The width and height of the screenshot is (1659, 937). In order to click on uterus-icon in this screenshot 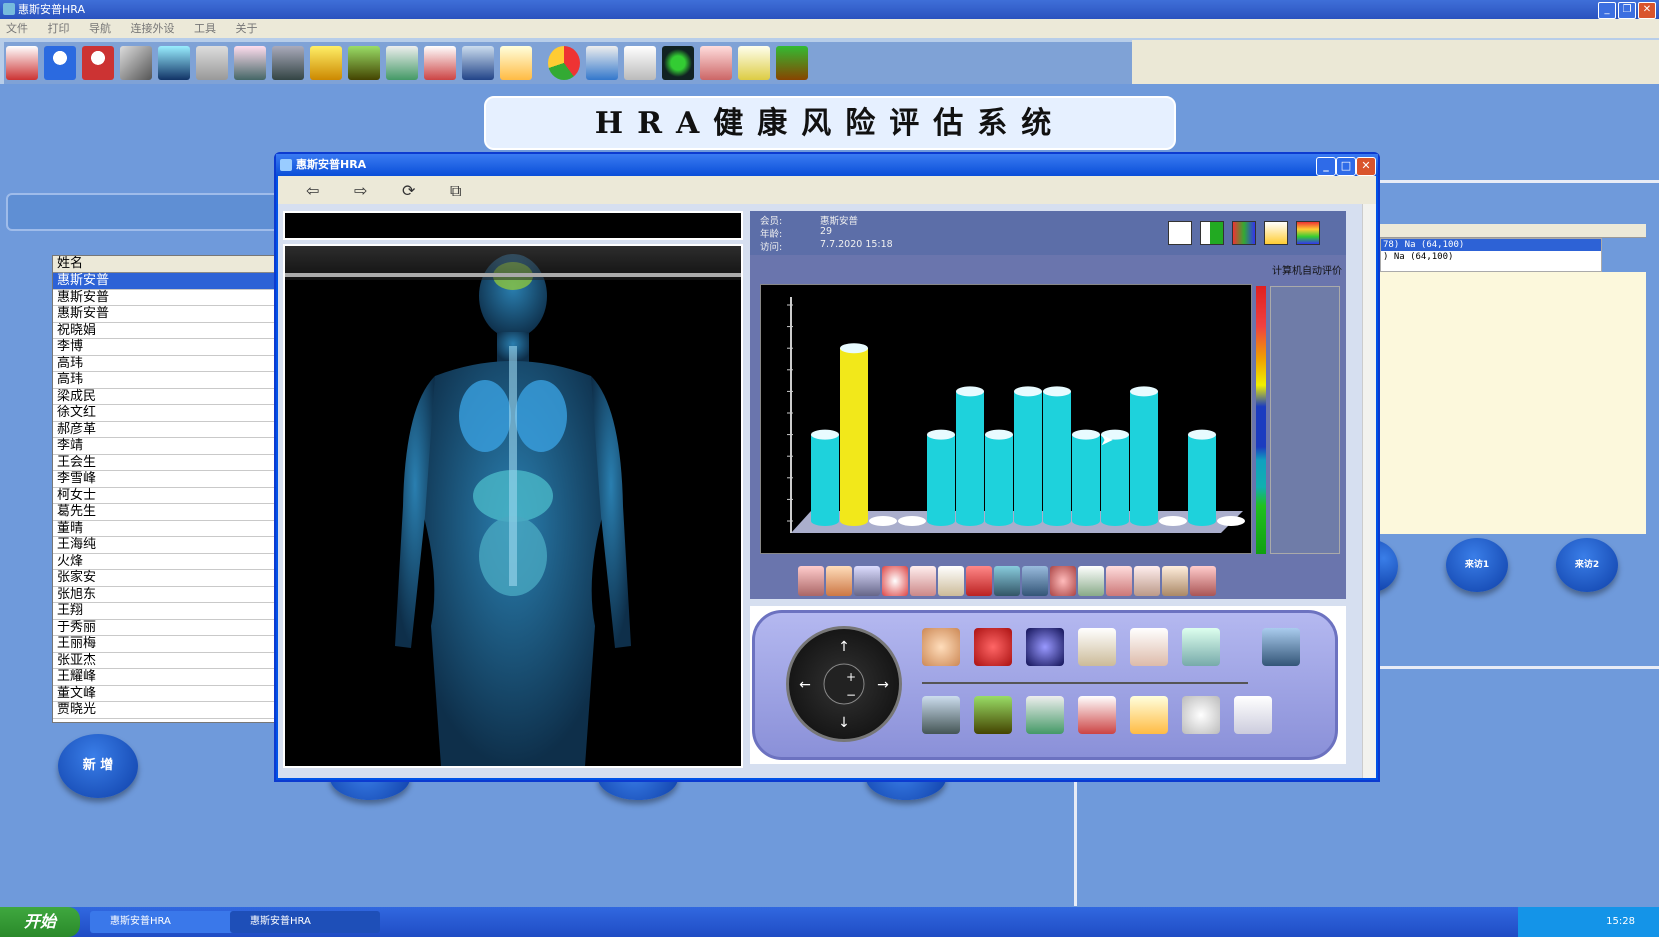, I will do `click(1119, 581)`.